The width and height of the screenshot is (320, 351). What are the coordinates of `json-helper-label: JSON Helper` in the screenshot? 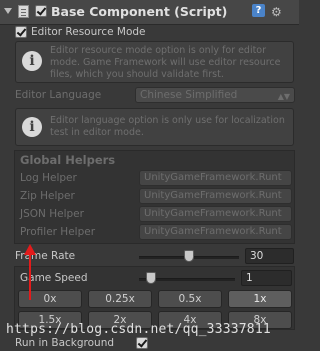 It's located at (52, 214).